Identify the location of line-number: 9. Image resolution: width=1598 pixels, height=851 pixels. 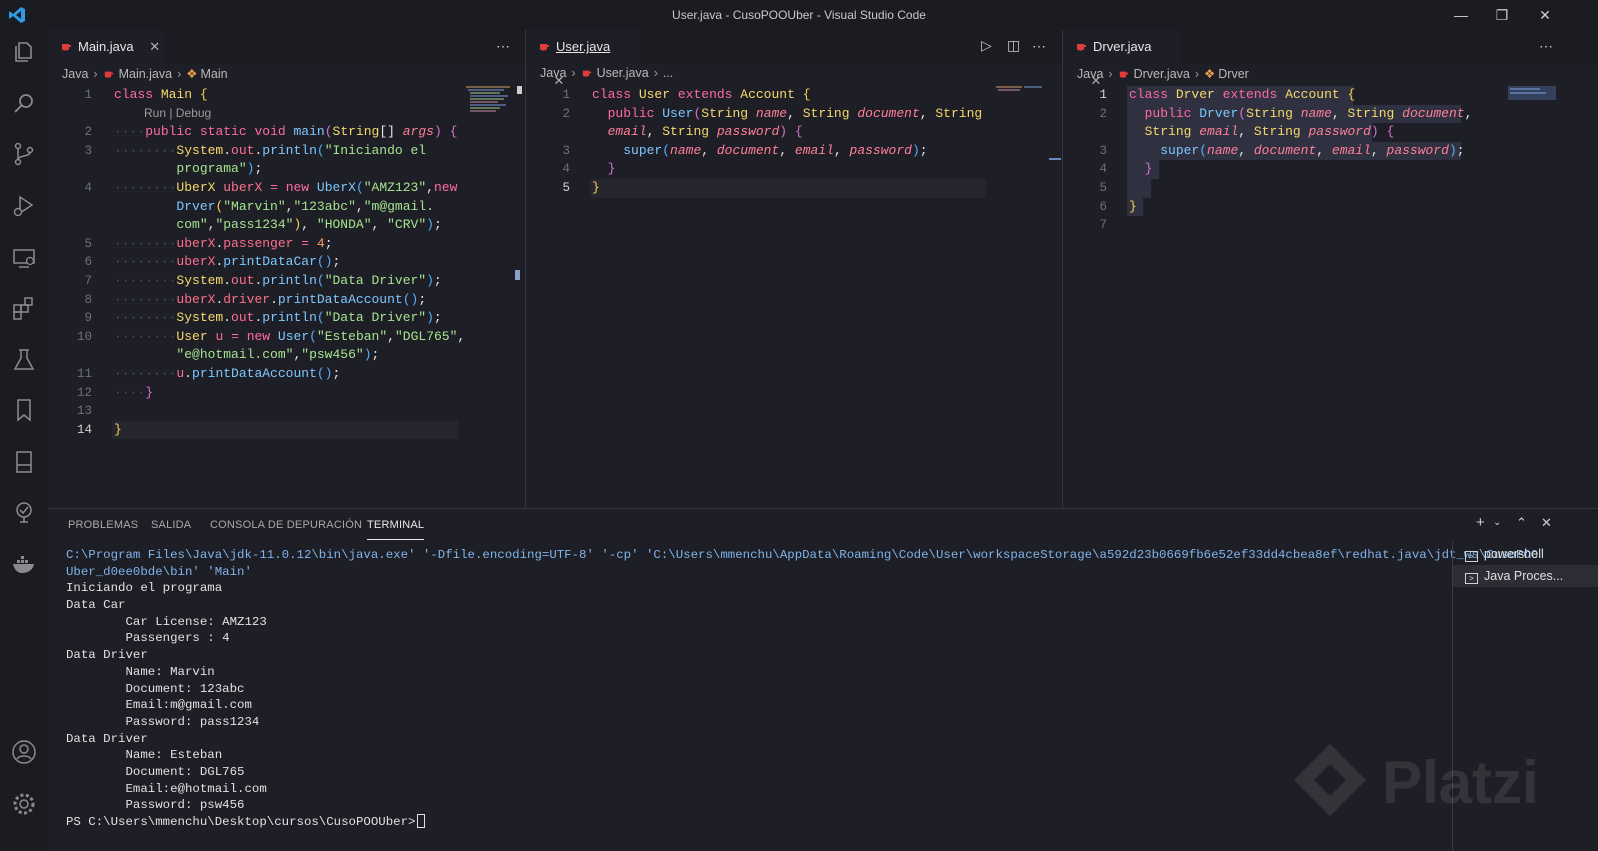
(88, 318).